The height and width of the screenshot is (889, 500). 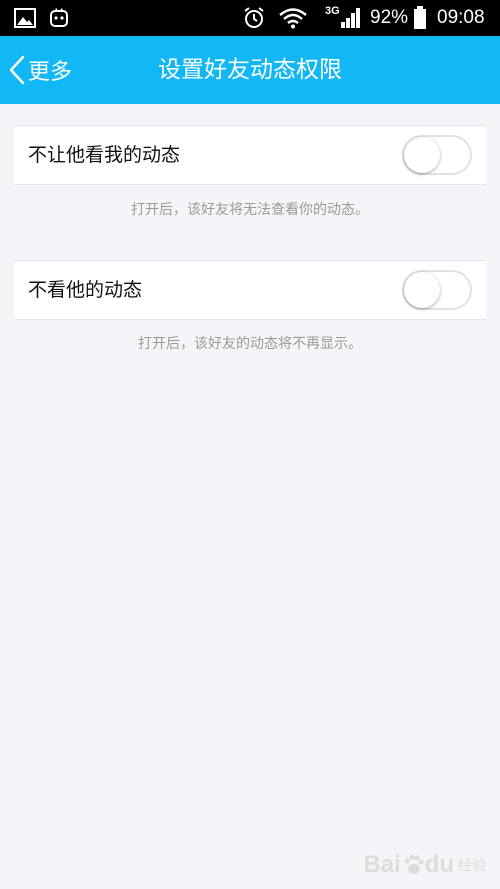 What do you see at coordinates (17, 70) in the screenshot?
I see `chevron-left-icon` at bounding box center [17, 70].